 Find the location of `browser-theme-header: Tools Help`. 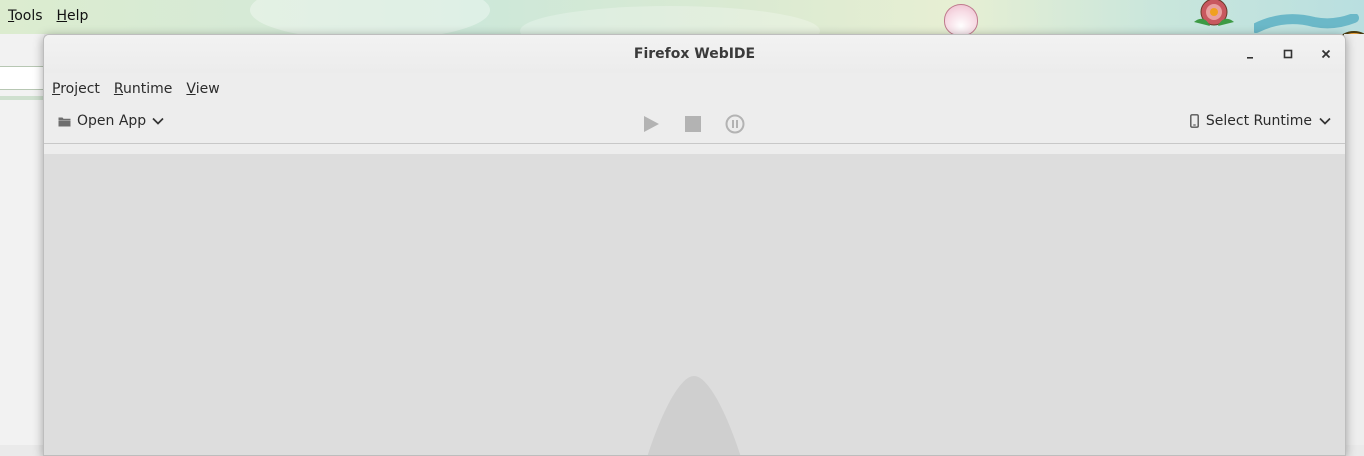

browser-theme-header: Tools Help is located at coordinates (682, 17).